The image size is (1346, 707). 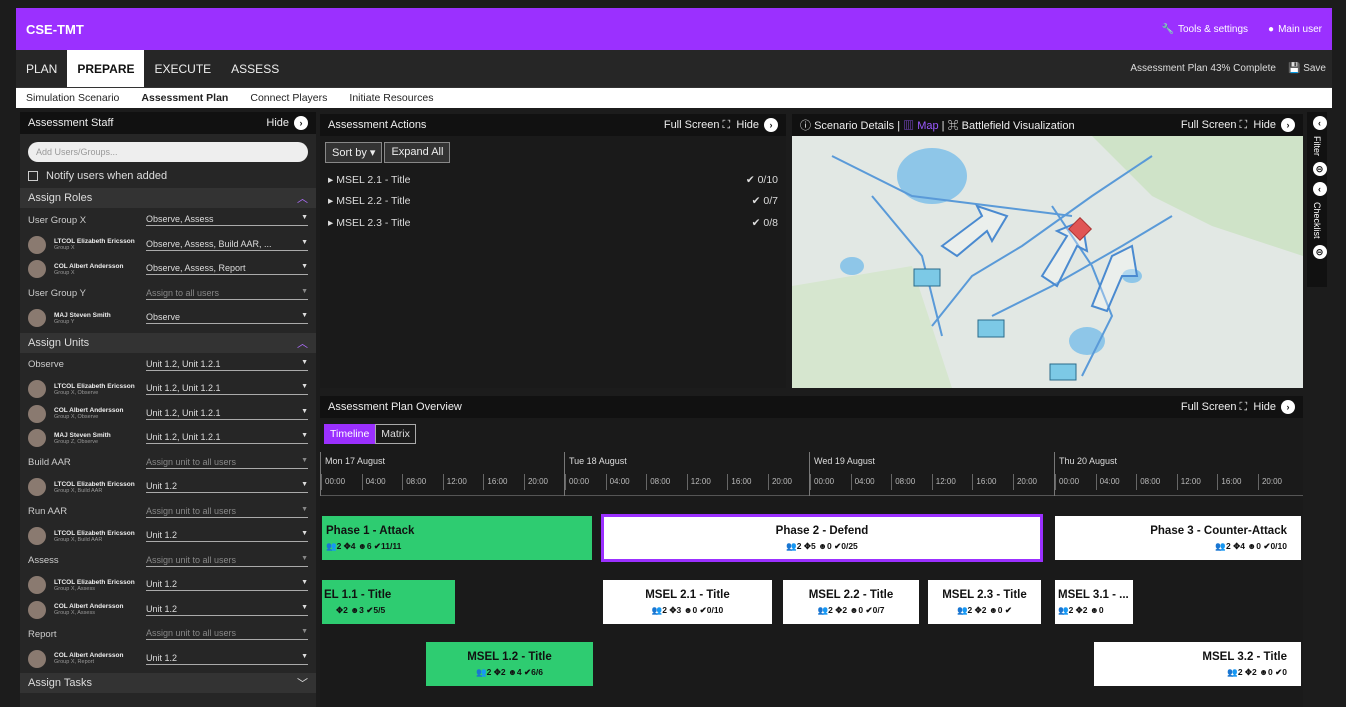 I want to click on timeline-toggle: Timeline, so click(x=350, y=434).